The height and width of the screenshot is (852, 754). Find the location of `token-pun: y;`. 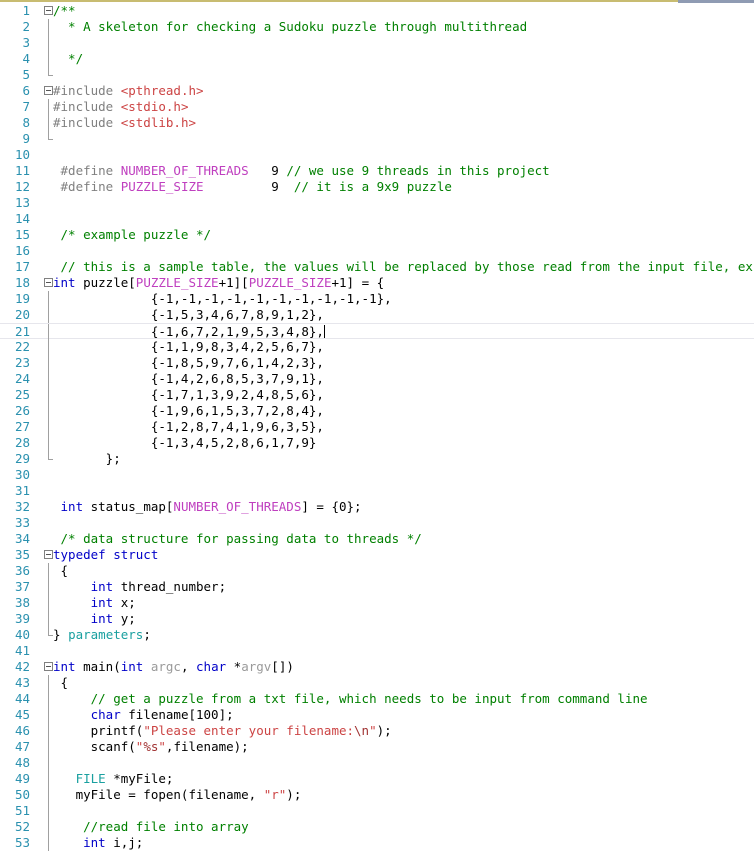

token-pun: y; is located at coordinates (124, 618).